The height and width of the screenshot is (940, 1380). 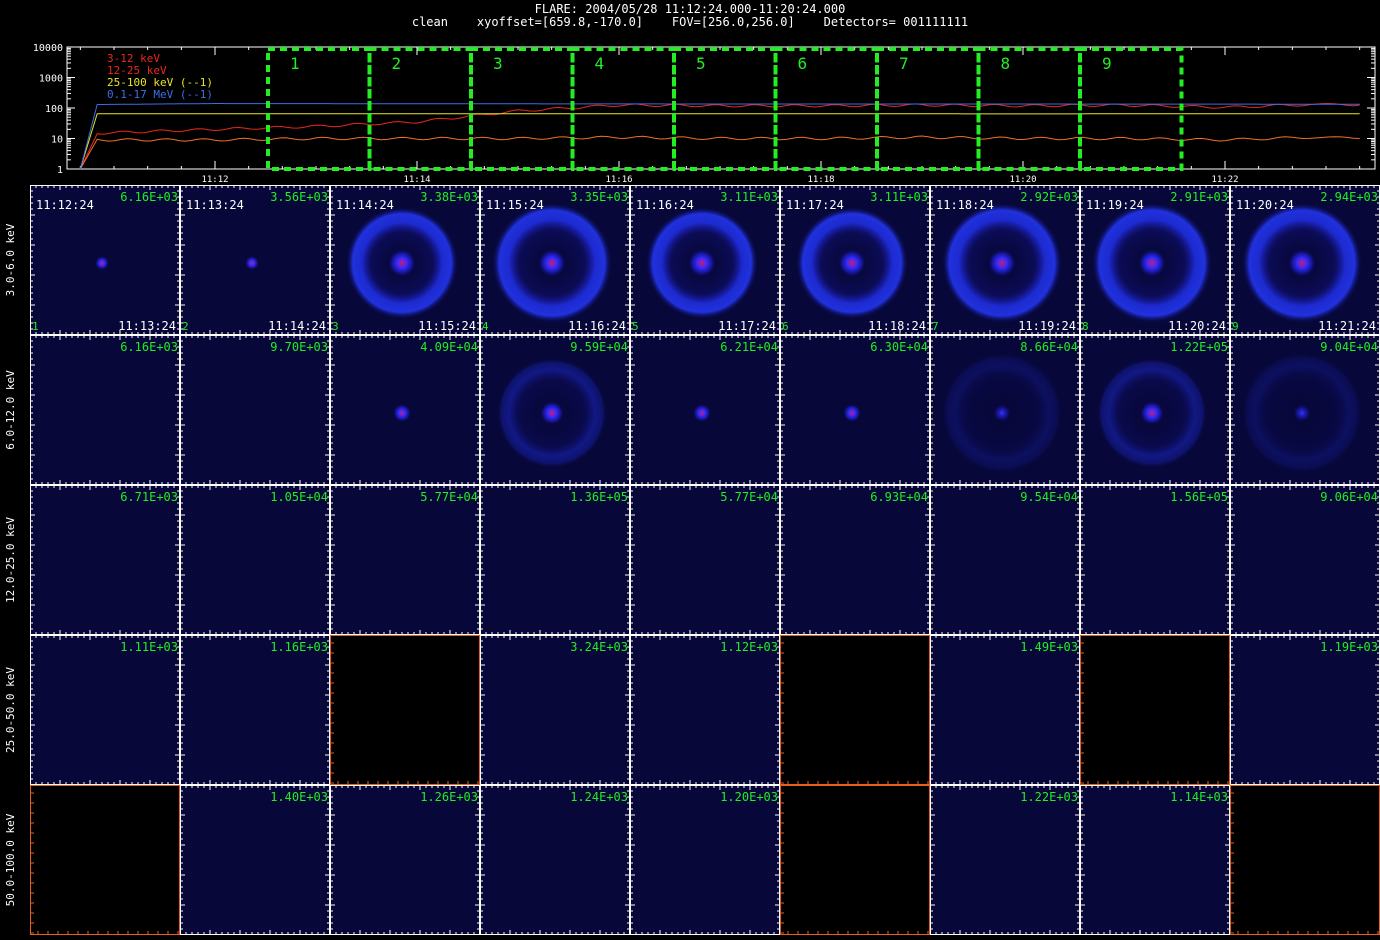 What do you see at coordinates (599, 797) in the screenshot?
I see `panel-max-value: 1.24E+03` at bounding box center [599, 797].